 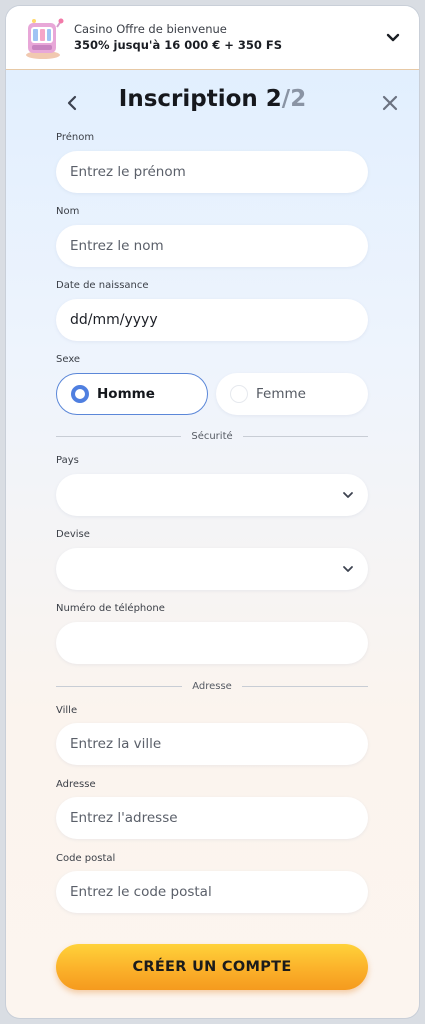 I want to click on gender-option-femme: Femme, so click(x=292, y=394).